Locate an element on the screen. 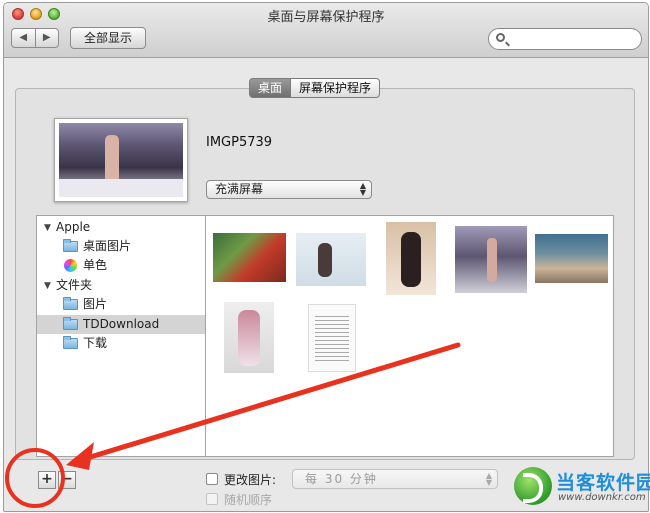 This screenshot has width=650, height=513. change-interval-popup: 每 30 分钟 ▲ ▼ is located at coordinates (395, 479).